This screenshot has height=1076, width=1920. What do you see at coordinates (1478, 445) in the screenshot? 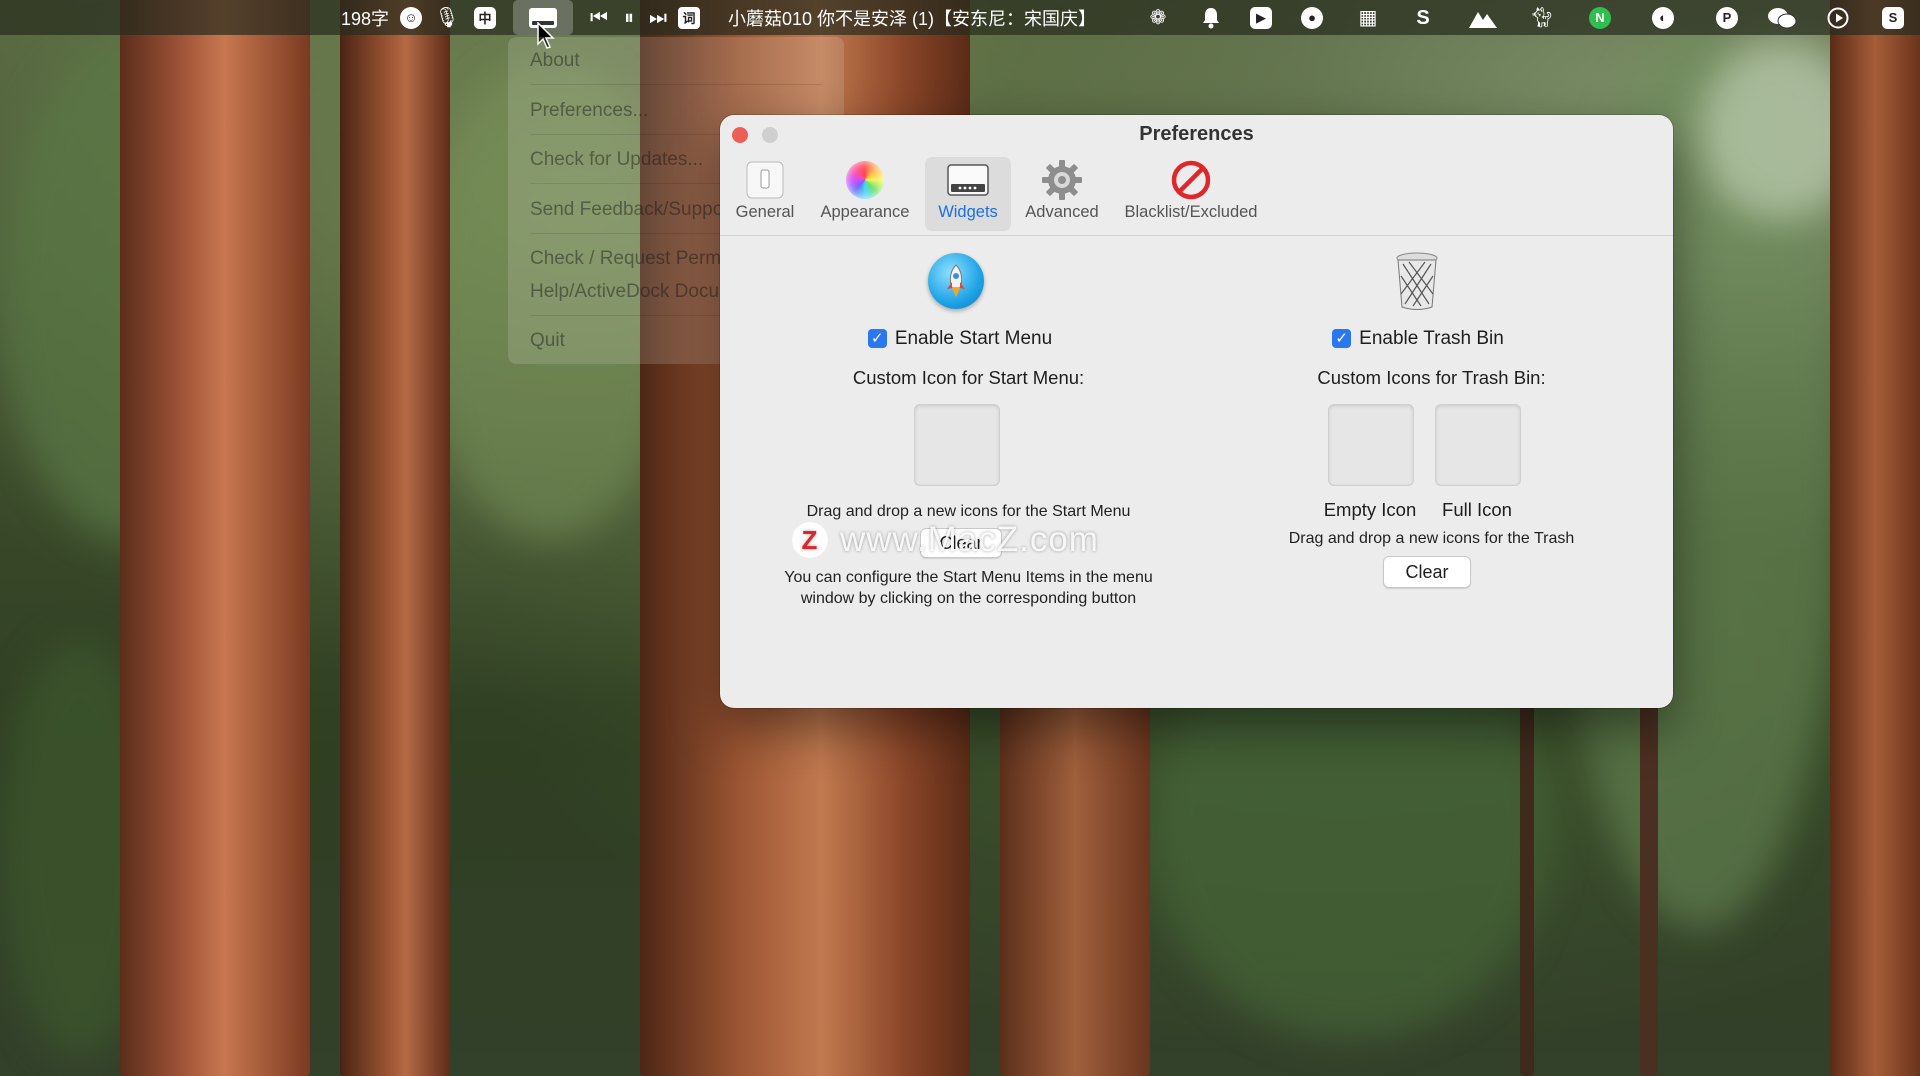
I see `trash-full-icon-well` at bounding box center [1478, 445].